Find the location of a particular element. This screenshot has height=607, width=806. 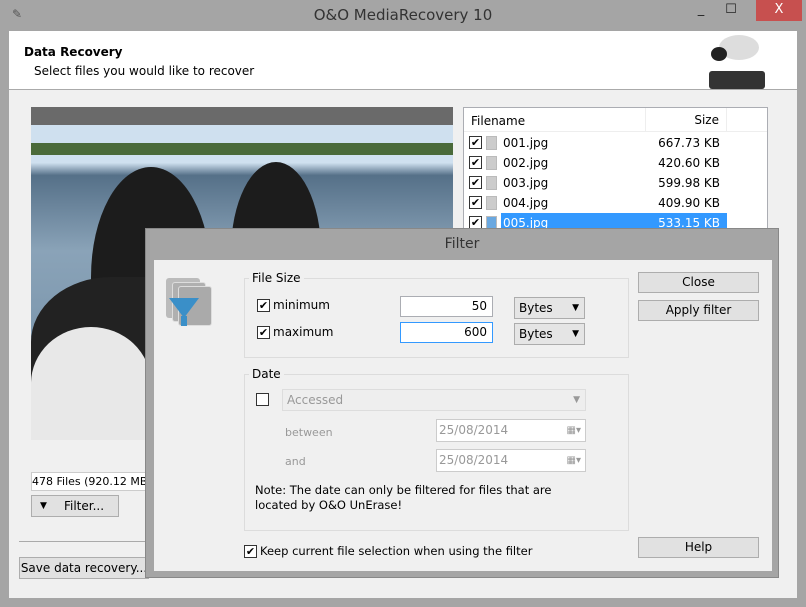

file-size: 409.90 KB is located at coordinates (689, 203).